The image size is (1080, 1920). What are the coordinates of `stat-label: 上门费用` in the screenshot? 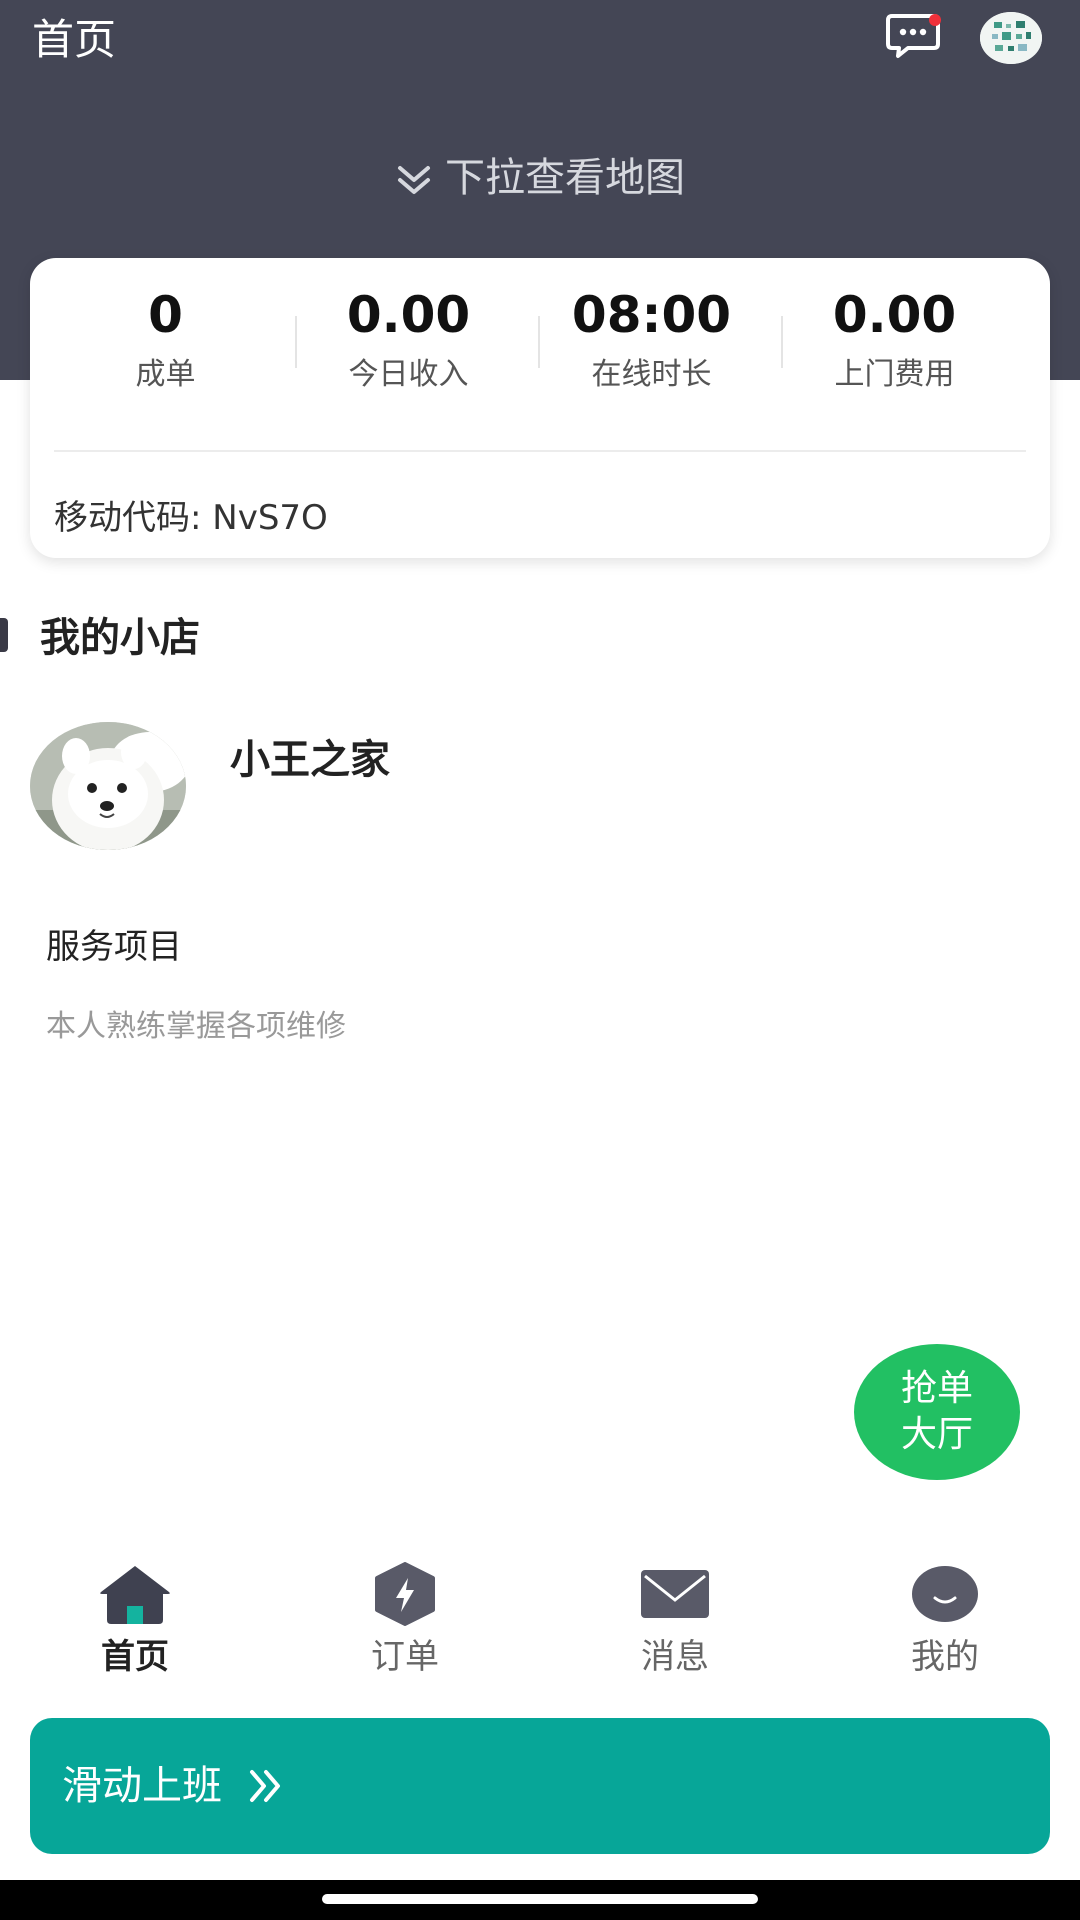 It's located at (894, 374).